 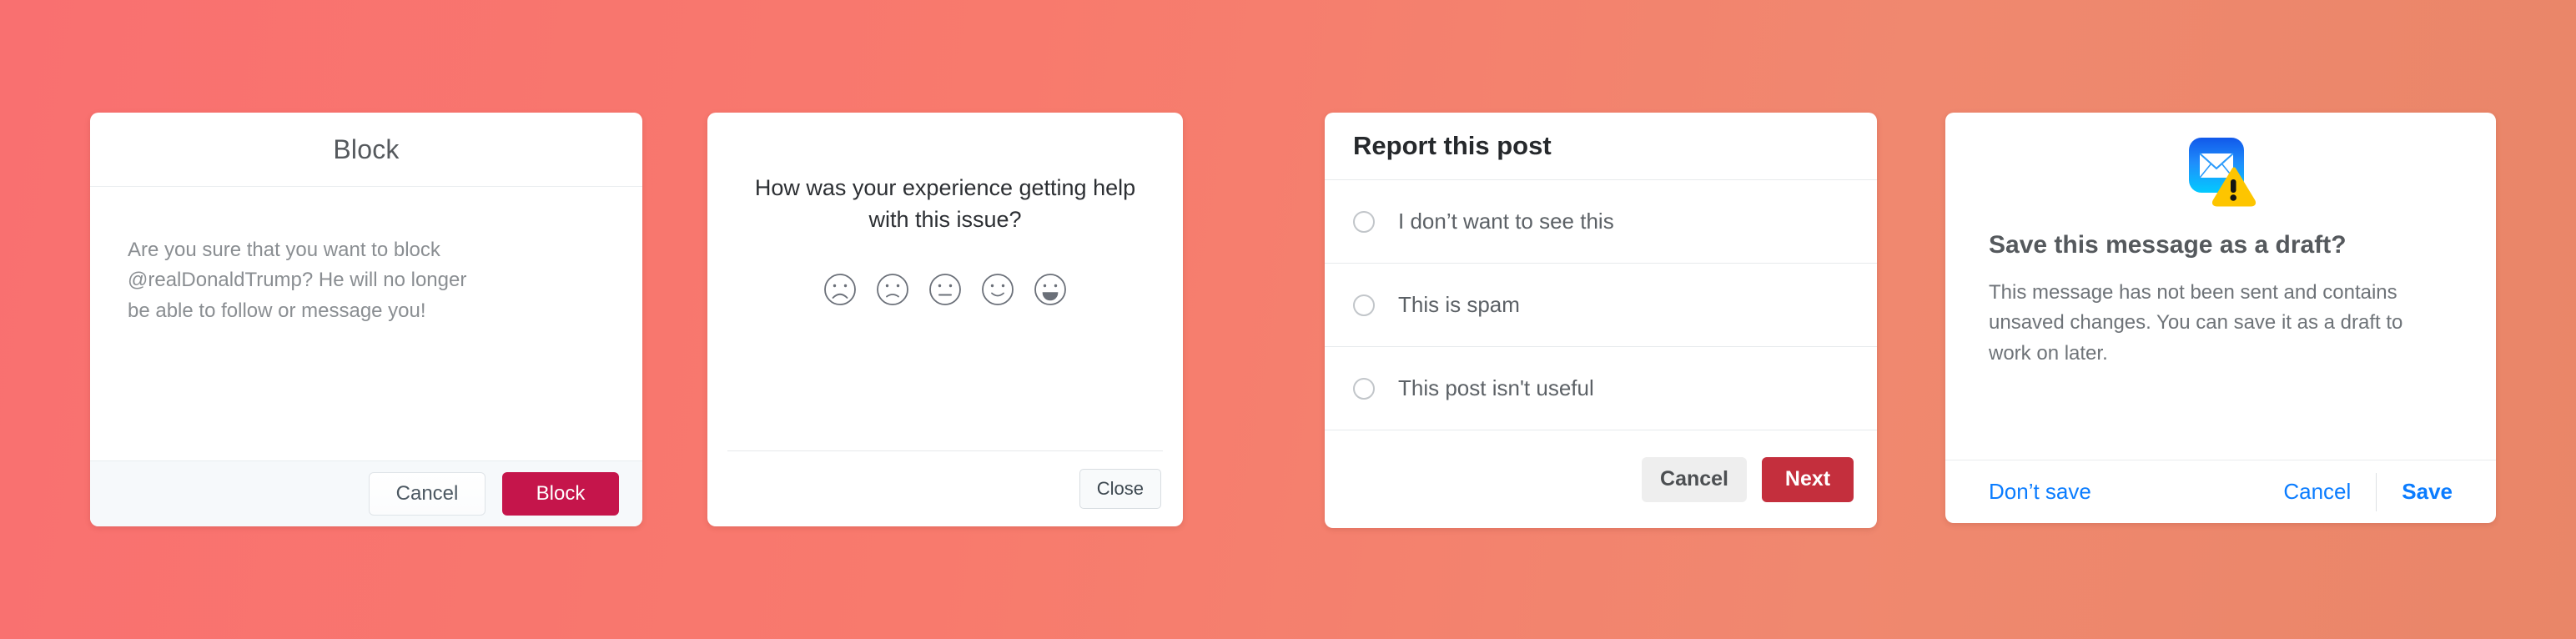 What do you see at coordinates (892, 289) in the screenshot?
I see `sad-face-icon` at bounding box center [892, 289].